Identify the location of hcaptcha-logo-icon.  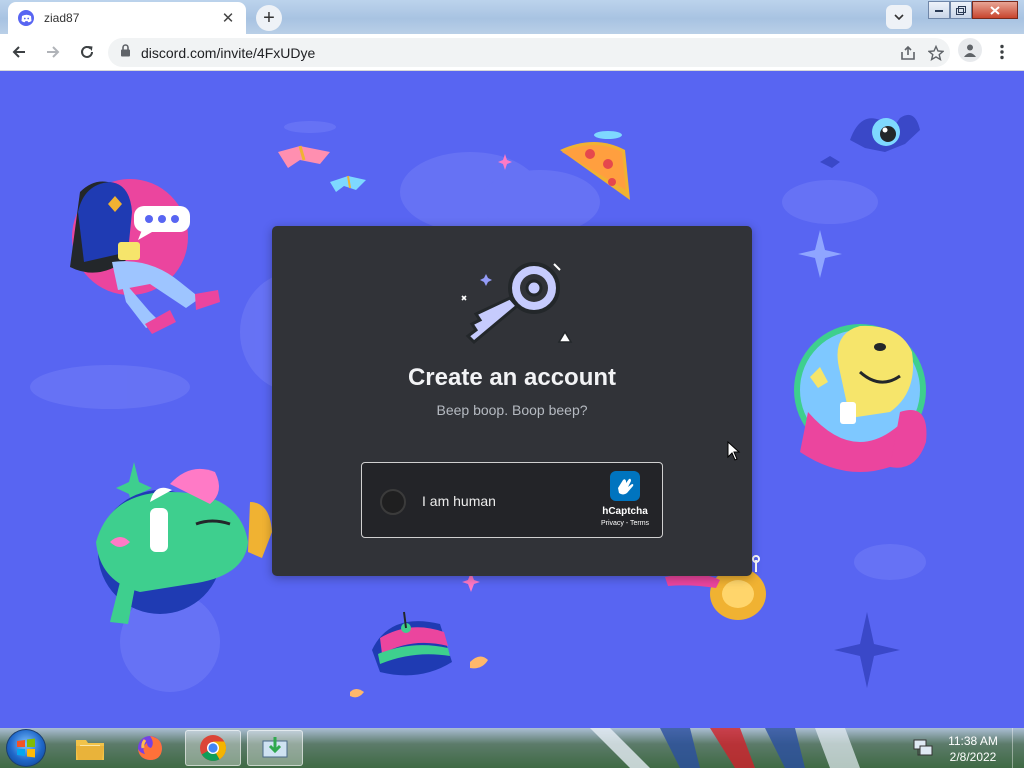
(625, 486).